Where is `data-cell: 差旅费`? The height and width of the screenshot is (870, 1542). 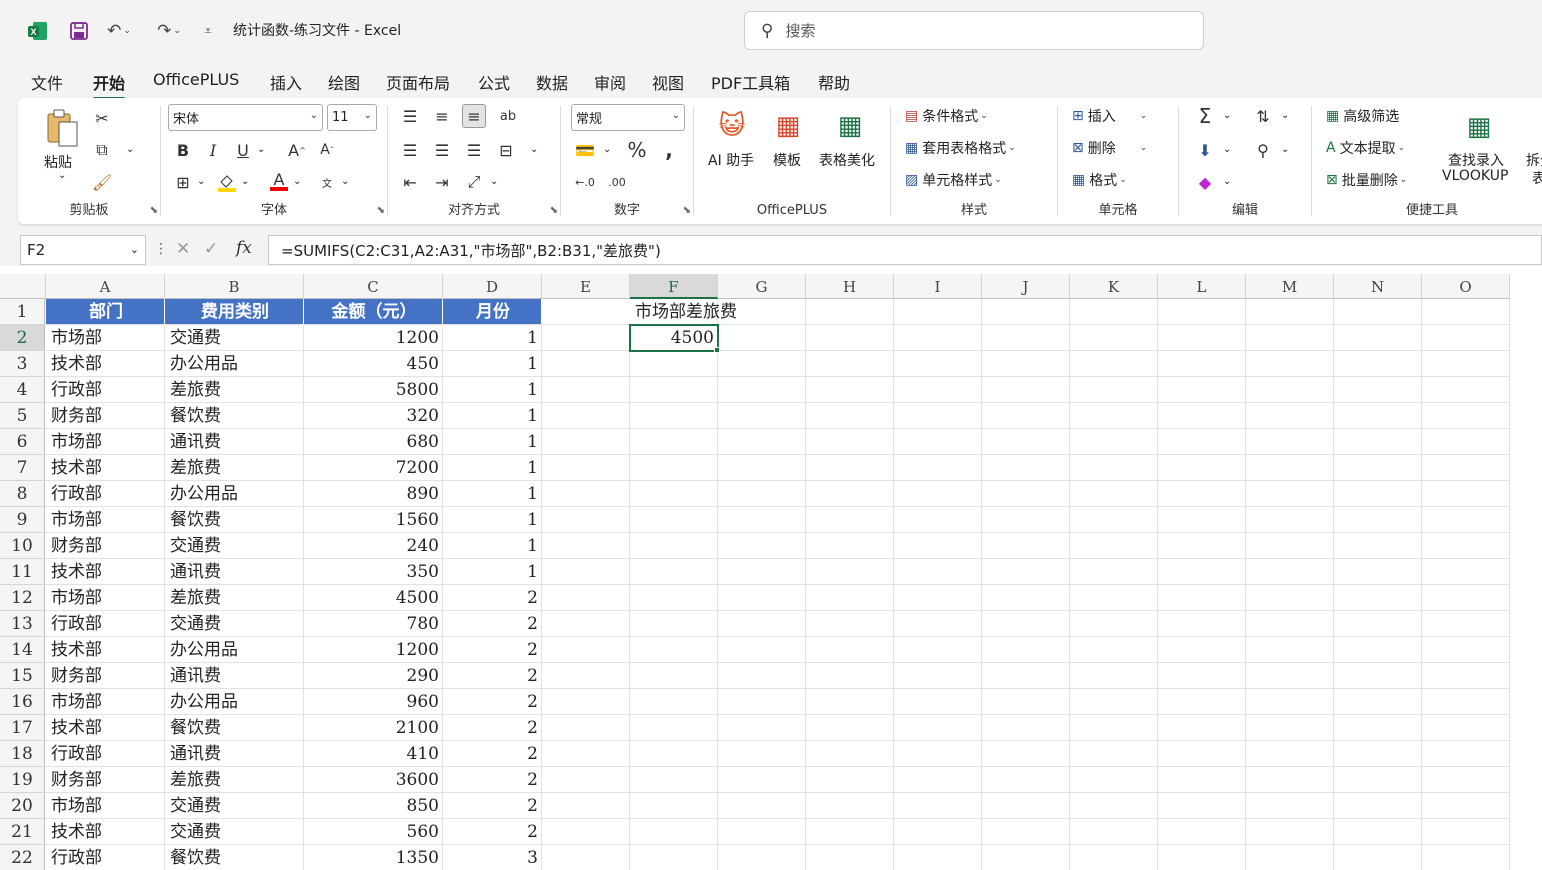
data-cell: 差旅费 is located at coordinates (234, 598).